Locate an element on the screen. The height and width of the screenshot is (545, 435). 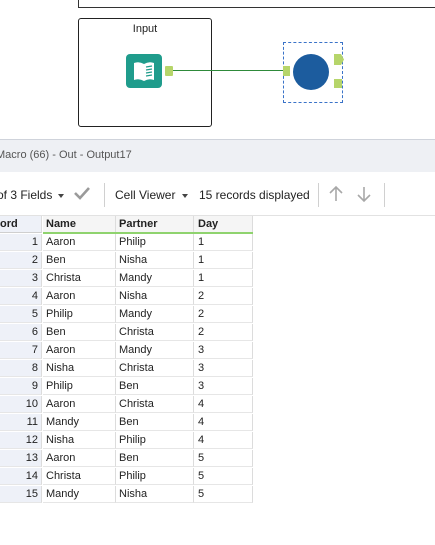
record-number-cell: 7 is located at coordinates (21, 350).